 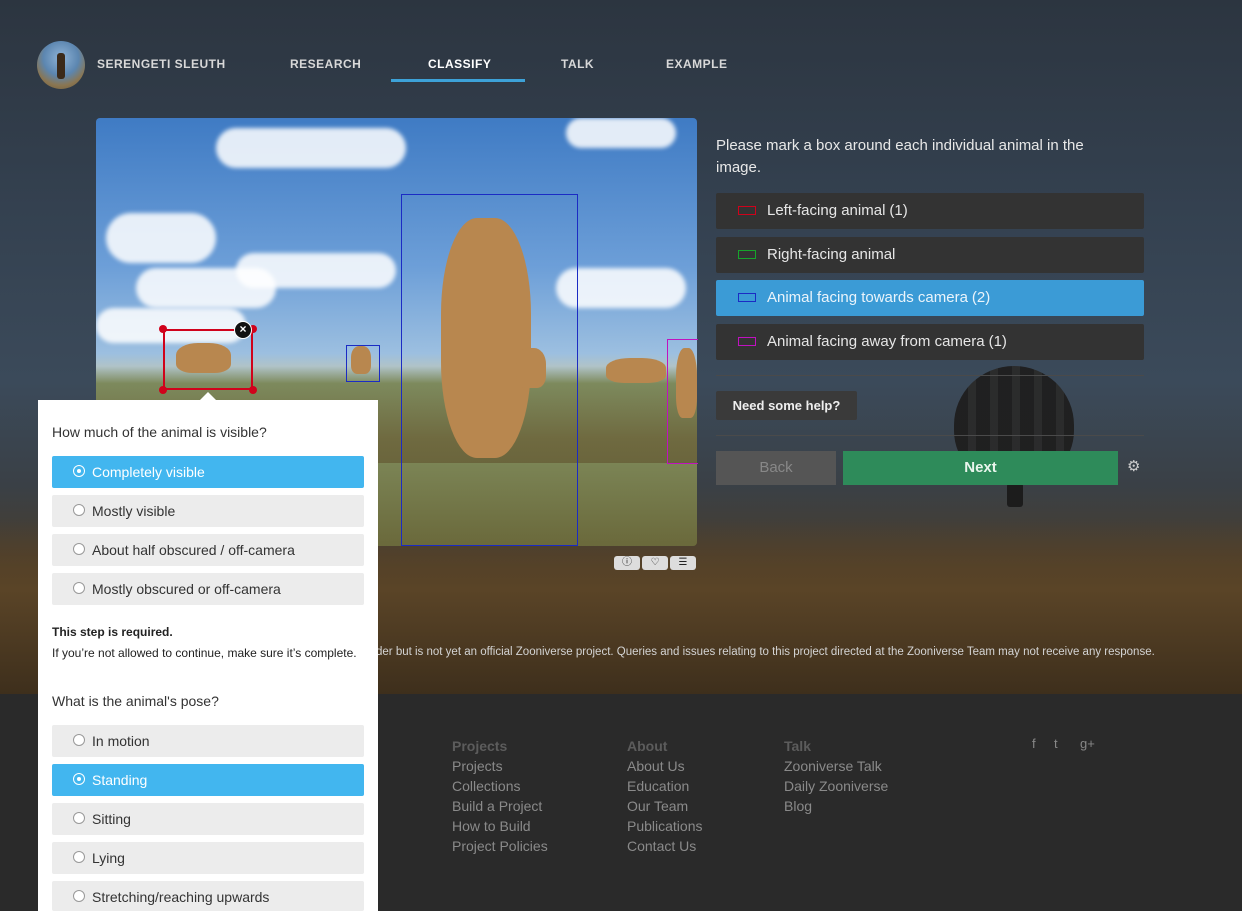 I want to click on footer-link: Contact Us, so click(x=665, y=846).